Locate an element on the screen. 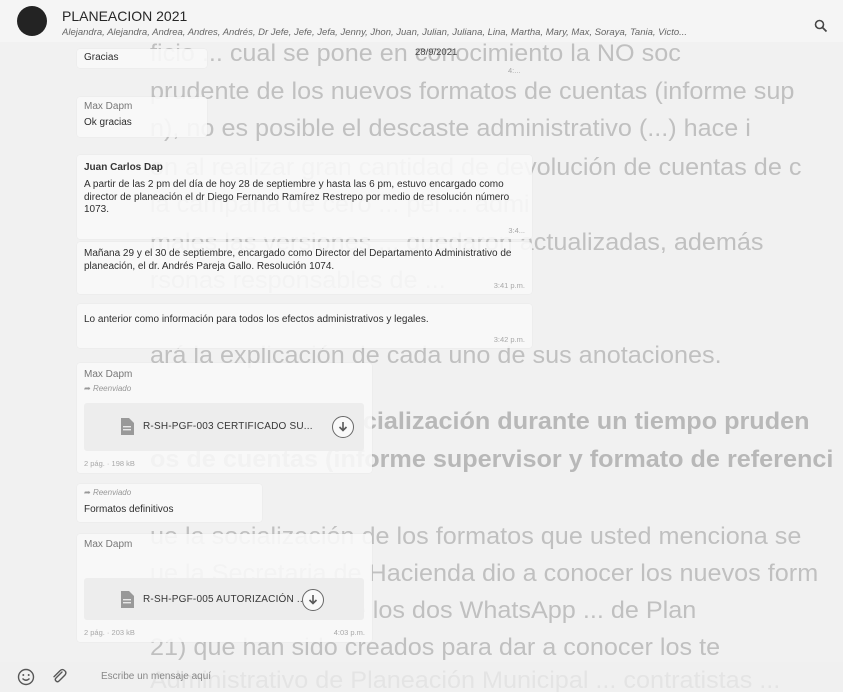  message-time: 4:03 p.m. is located at coordinates (349, 632).